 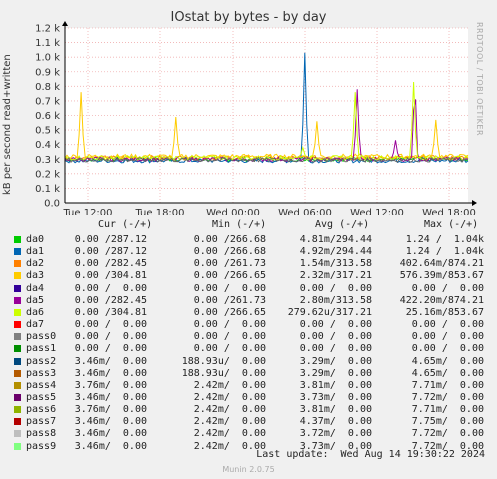 What do you see at coordinates (47, 116) in the screenshot?
I see `y-tick-label: 0.6 k` at bounding box center [47, 116].